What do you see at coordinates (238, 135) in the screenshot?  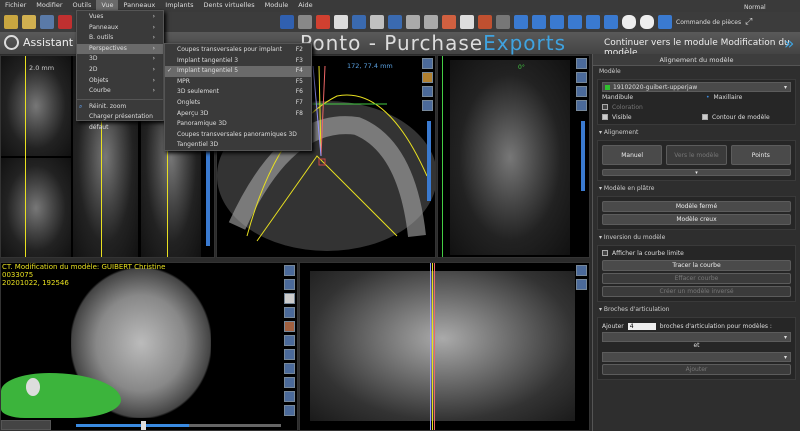 I see `persp-item: Coupes transversales panoramiques 3D` at bounding box center [238, 135].